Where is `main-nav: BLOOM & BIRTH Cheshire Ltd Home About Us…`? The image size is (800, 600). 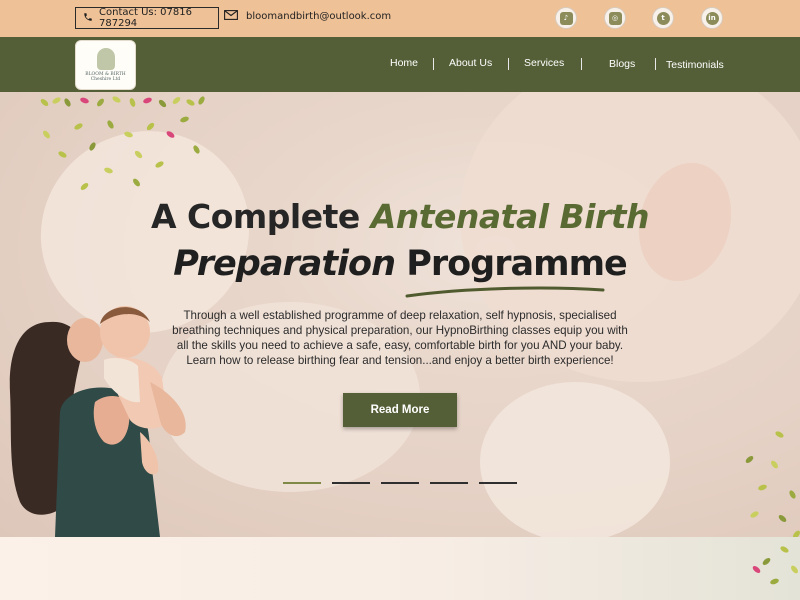
main-nav: BLOOM & BIRTH Cheshire Ltd Home About Us… is located at coordinates (400, 64).